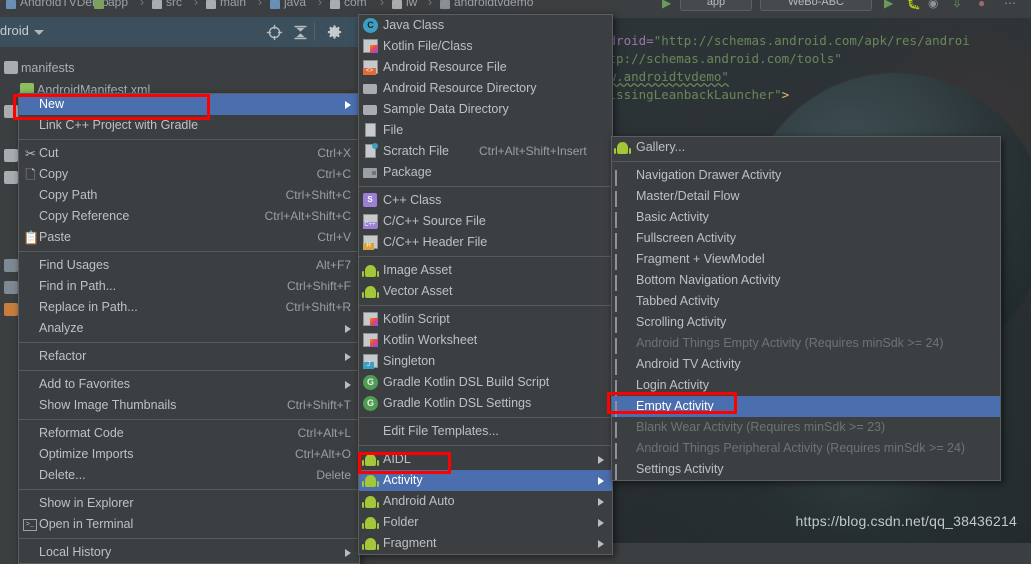 This screenshot has width=1031, height=564. Describe the element at coordinates (275, 4) in the screenshot. I see `folder-icon` at that location.